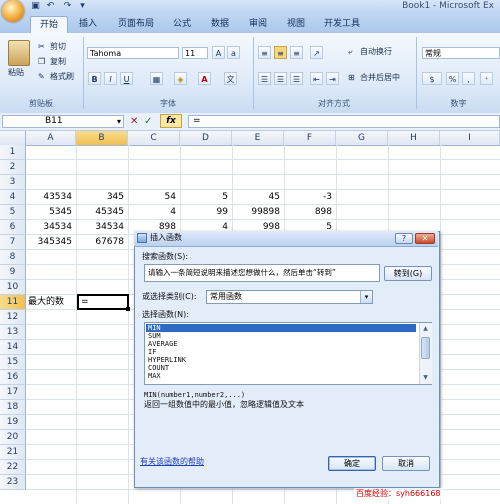 The width and height of the screenshot is (500, 504). I want to click on row-header-1: 1, so click(13, 152).